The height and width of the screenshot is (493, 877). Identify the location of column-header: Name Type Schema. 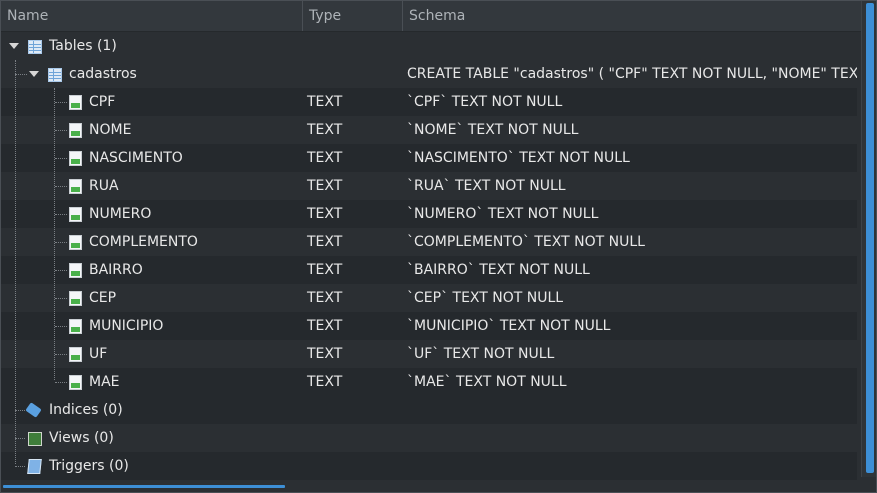
(431, 16).